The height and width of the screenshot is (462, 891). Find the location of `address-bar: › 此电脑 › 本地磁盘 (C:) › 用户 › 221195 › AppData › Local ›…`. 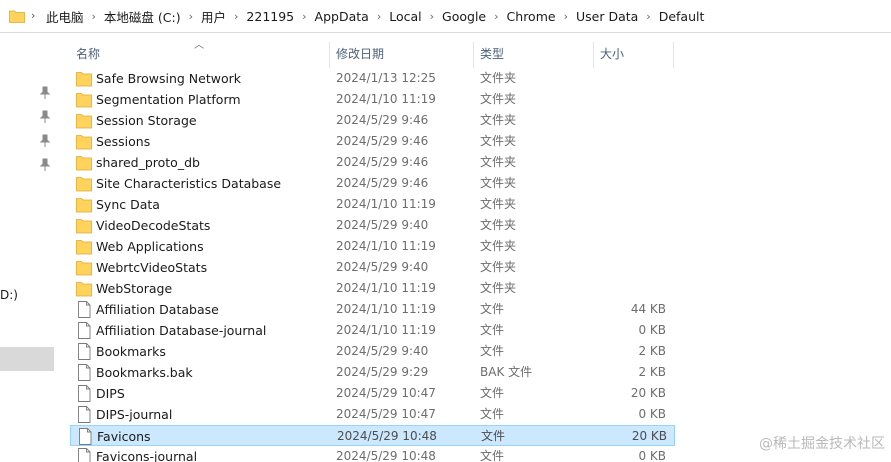

address-bar: › 此电脑 › 本地磁盘 (C:) › 用户 › 221195 › AppData › Local ›… is located at coordinates (445, 16).